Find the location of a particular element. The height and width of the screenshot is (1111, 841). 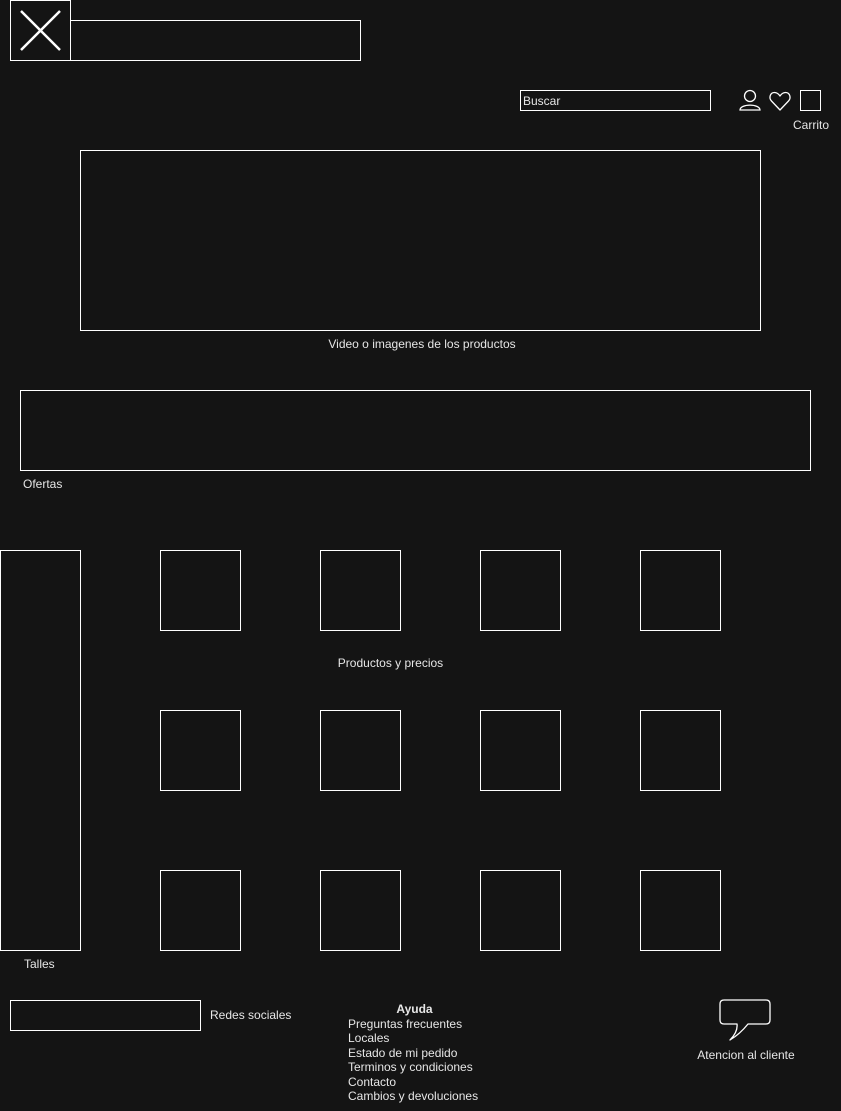

logo is located at coordinates (40, 30).